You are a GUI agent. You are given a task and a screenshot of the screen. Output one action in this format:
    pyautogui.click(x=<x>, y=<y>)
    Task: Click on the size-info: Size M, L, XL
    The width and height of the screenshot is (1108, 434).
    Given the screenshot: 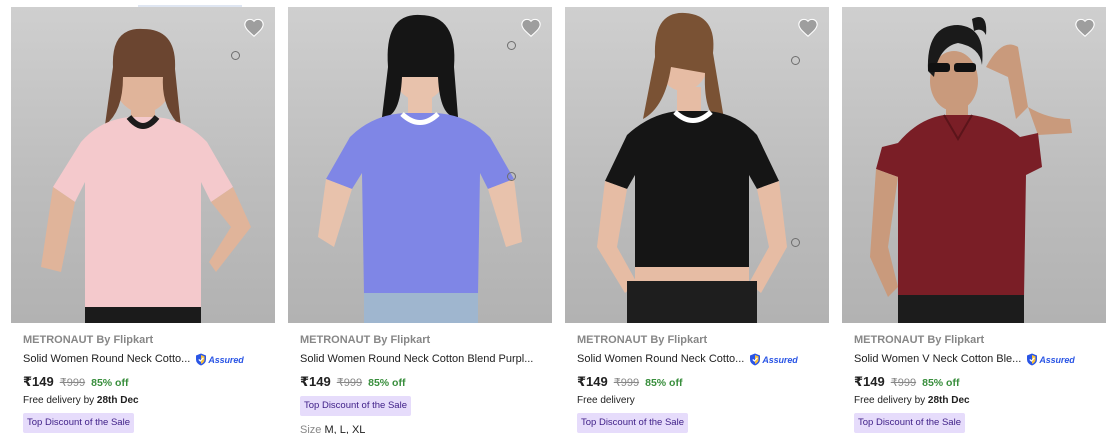 What is the action you would take?
    pyautogui.click(x=426, y=429)
    